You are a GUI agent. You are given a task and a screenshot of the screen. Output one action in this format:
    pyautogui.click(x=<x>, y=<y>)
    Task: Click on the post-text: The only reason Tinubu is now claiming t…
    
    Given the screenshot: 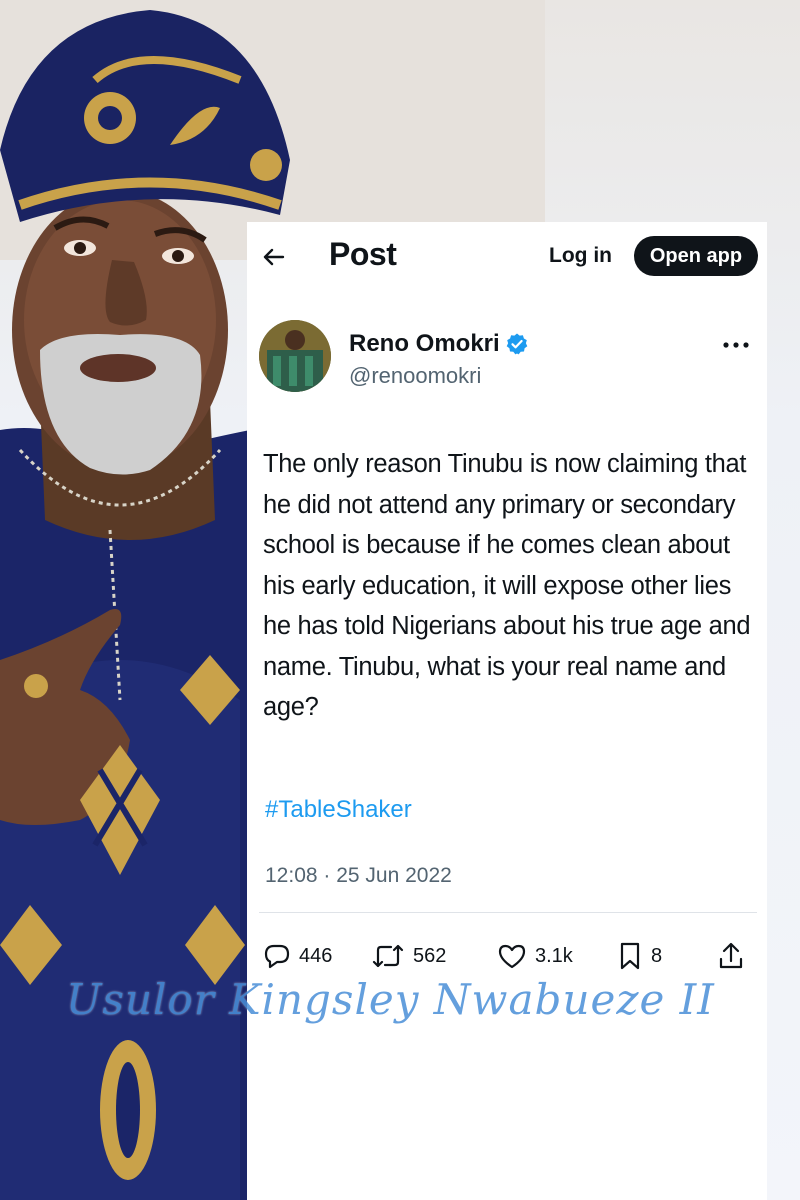 What is the action you would take?
    pyautogui.click(x=507, y=585)
    